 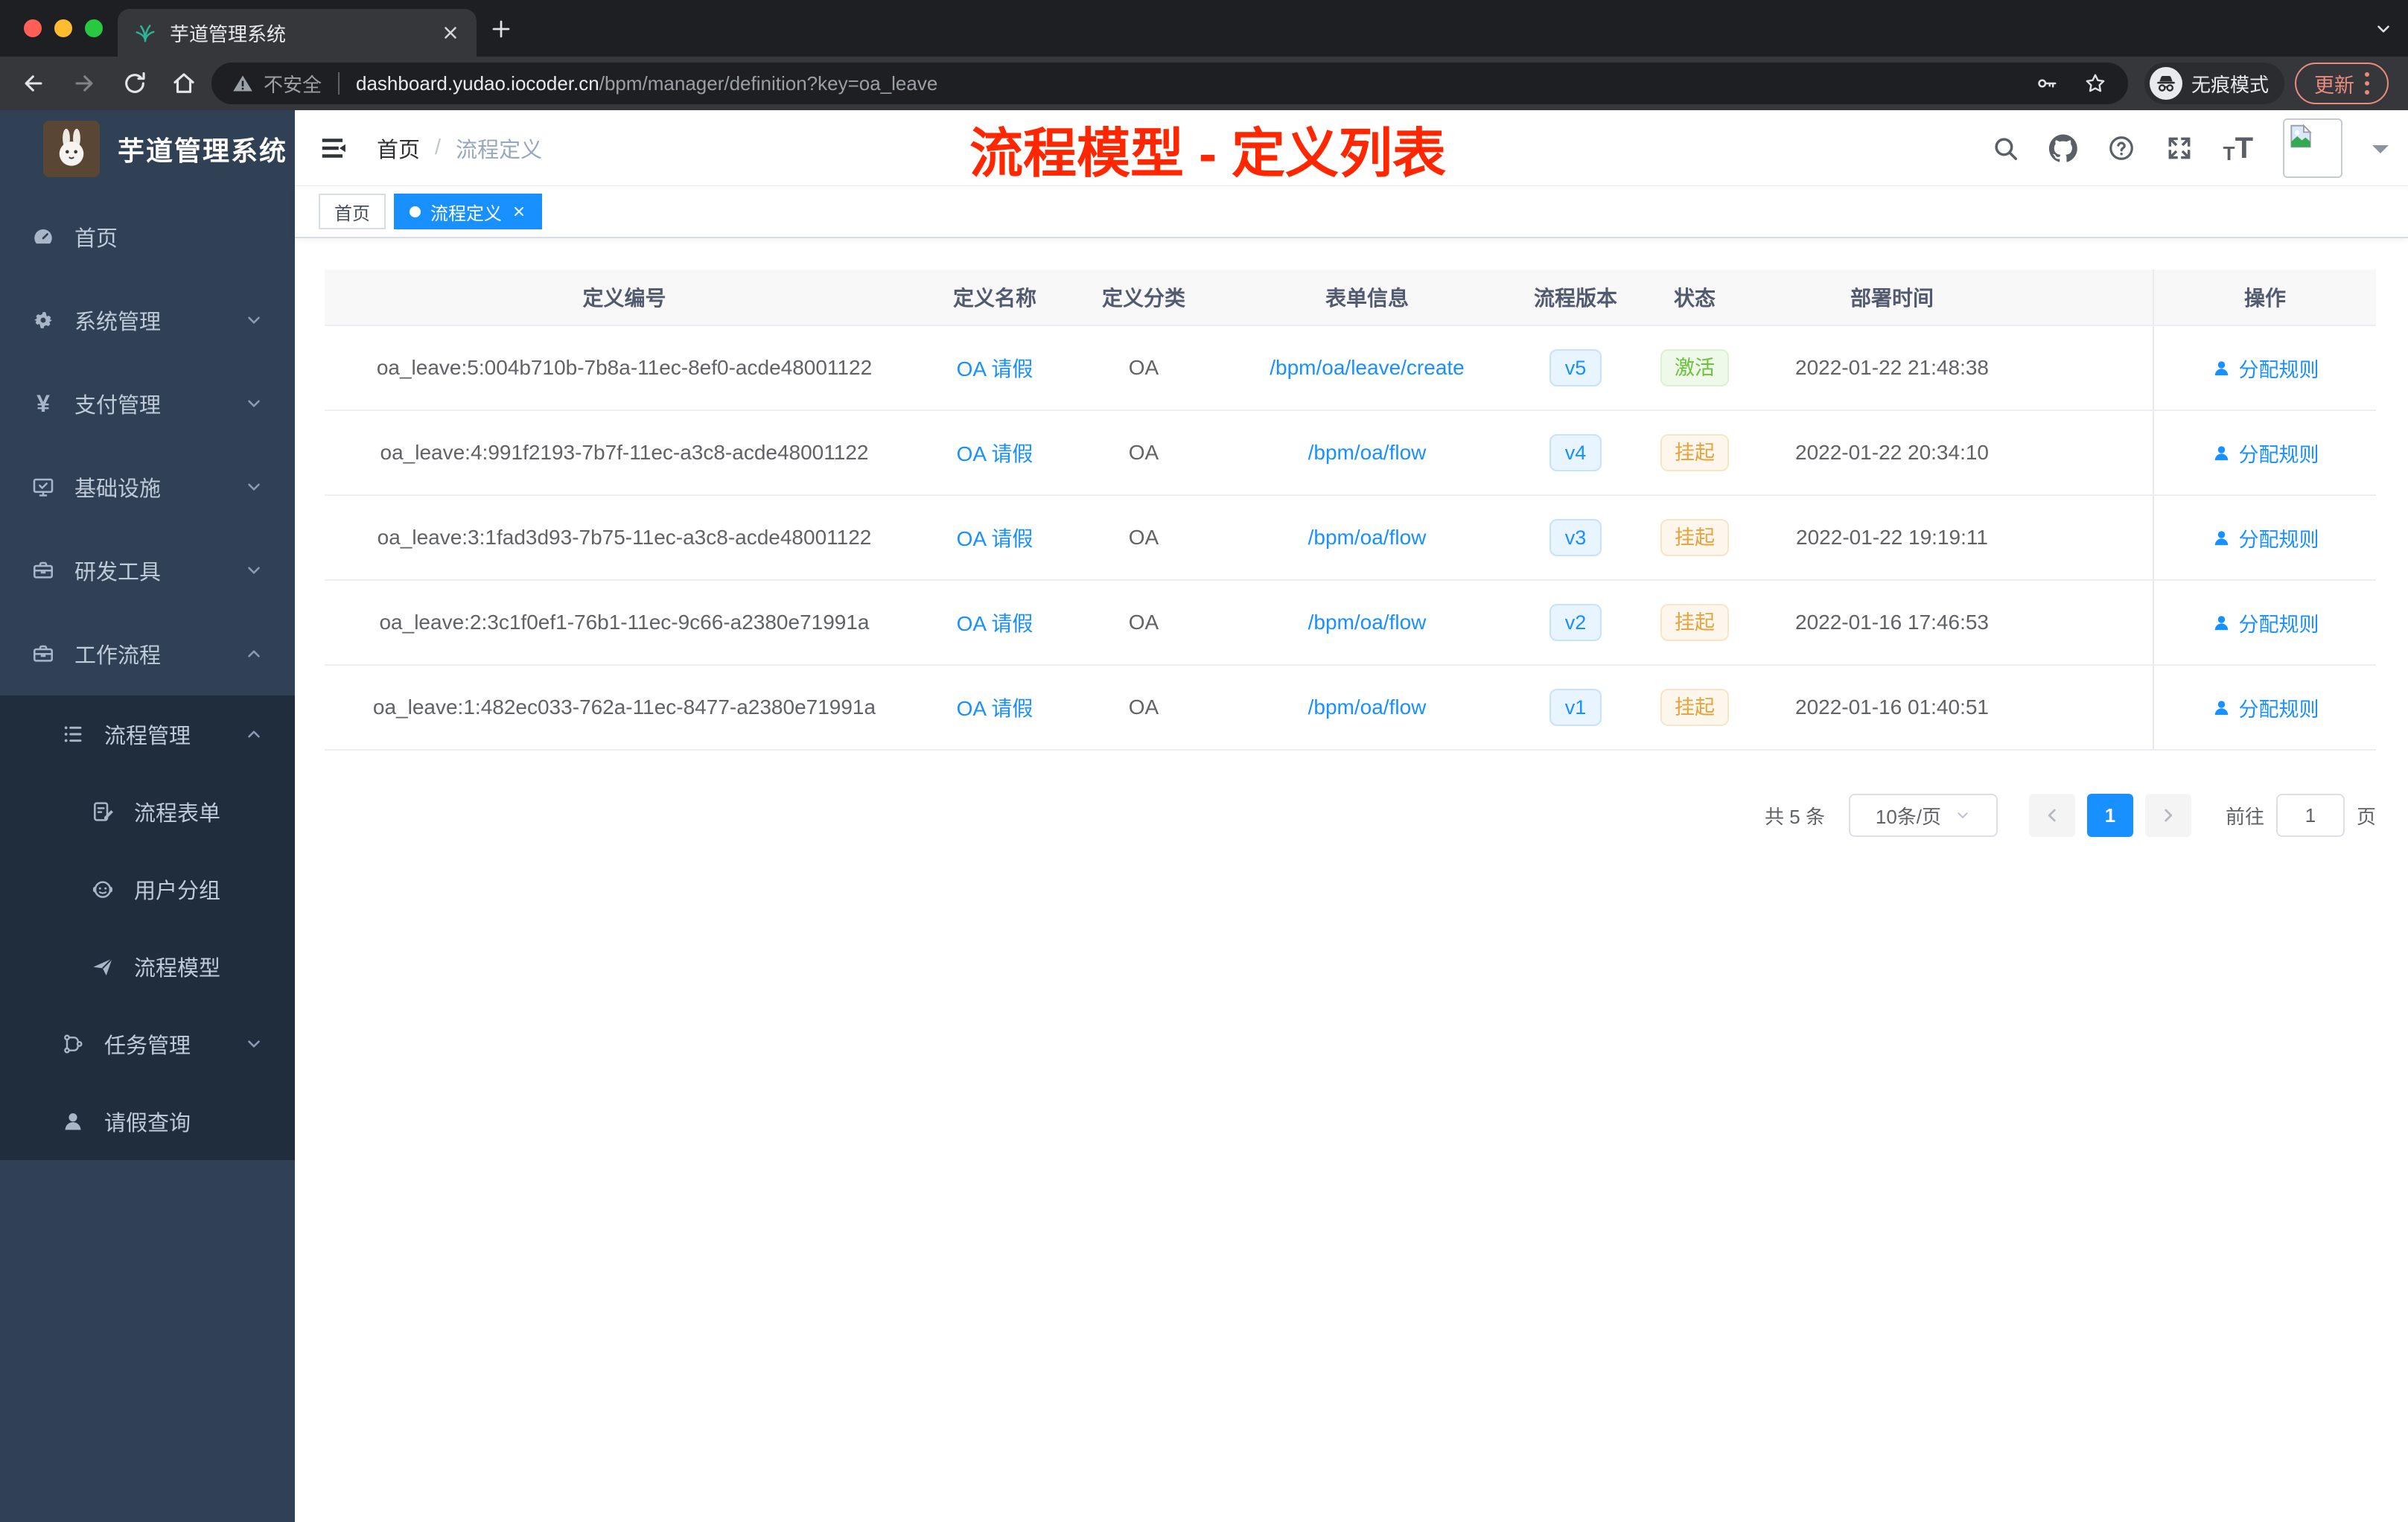 I want to click on form-info-link: /bpm/oa/leave/create, so click(x=1367, y=368).